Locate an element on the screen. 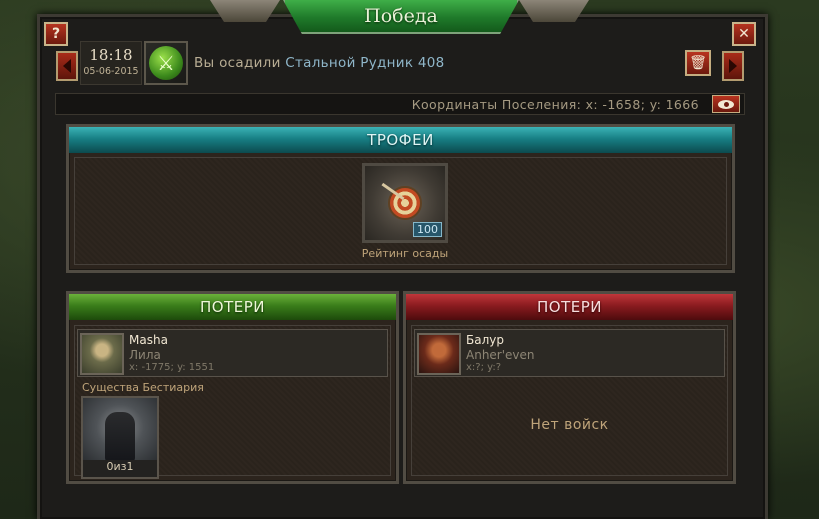 This screenshot has width=819, height=519. event-description: Вы осадили Стальной Рудник 408 is located at coordinates (319, 63).